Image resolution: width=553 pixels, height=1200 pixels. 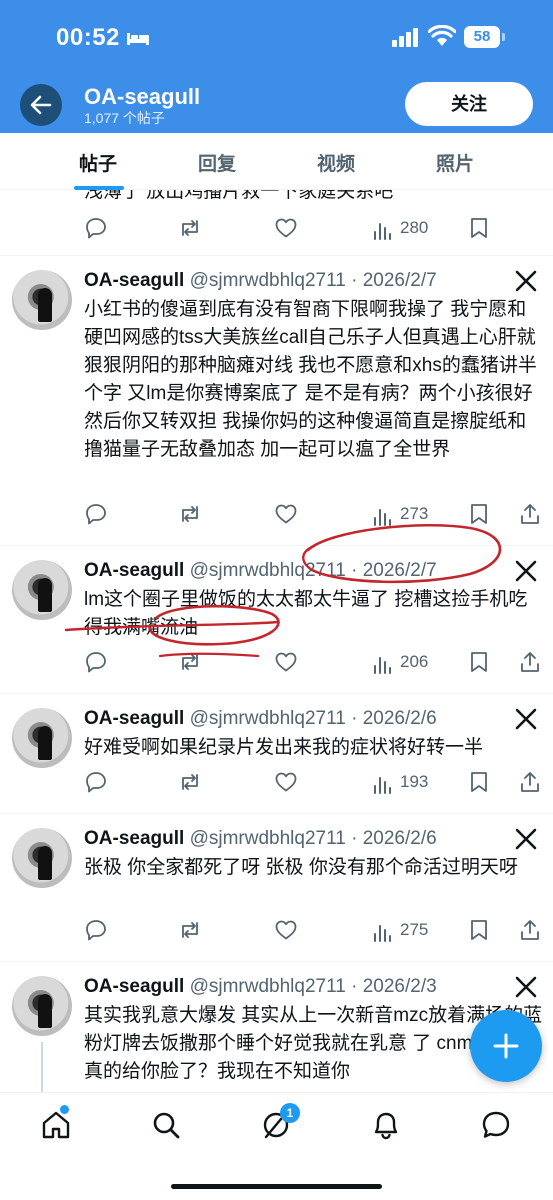 I want to click on post-text: 浅薄了 放出鸡播片救一下家庭关系吧, so click(x=239, y=196).